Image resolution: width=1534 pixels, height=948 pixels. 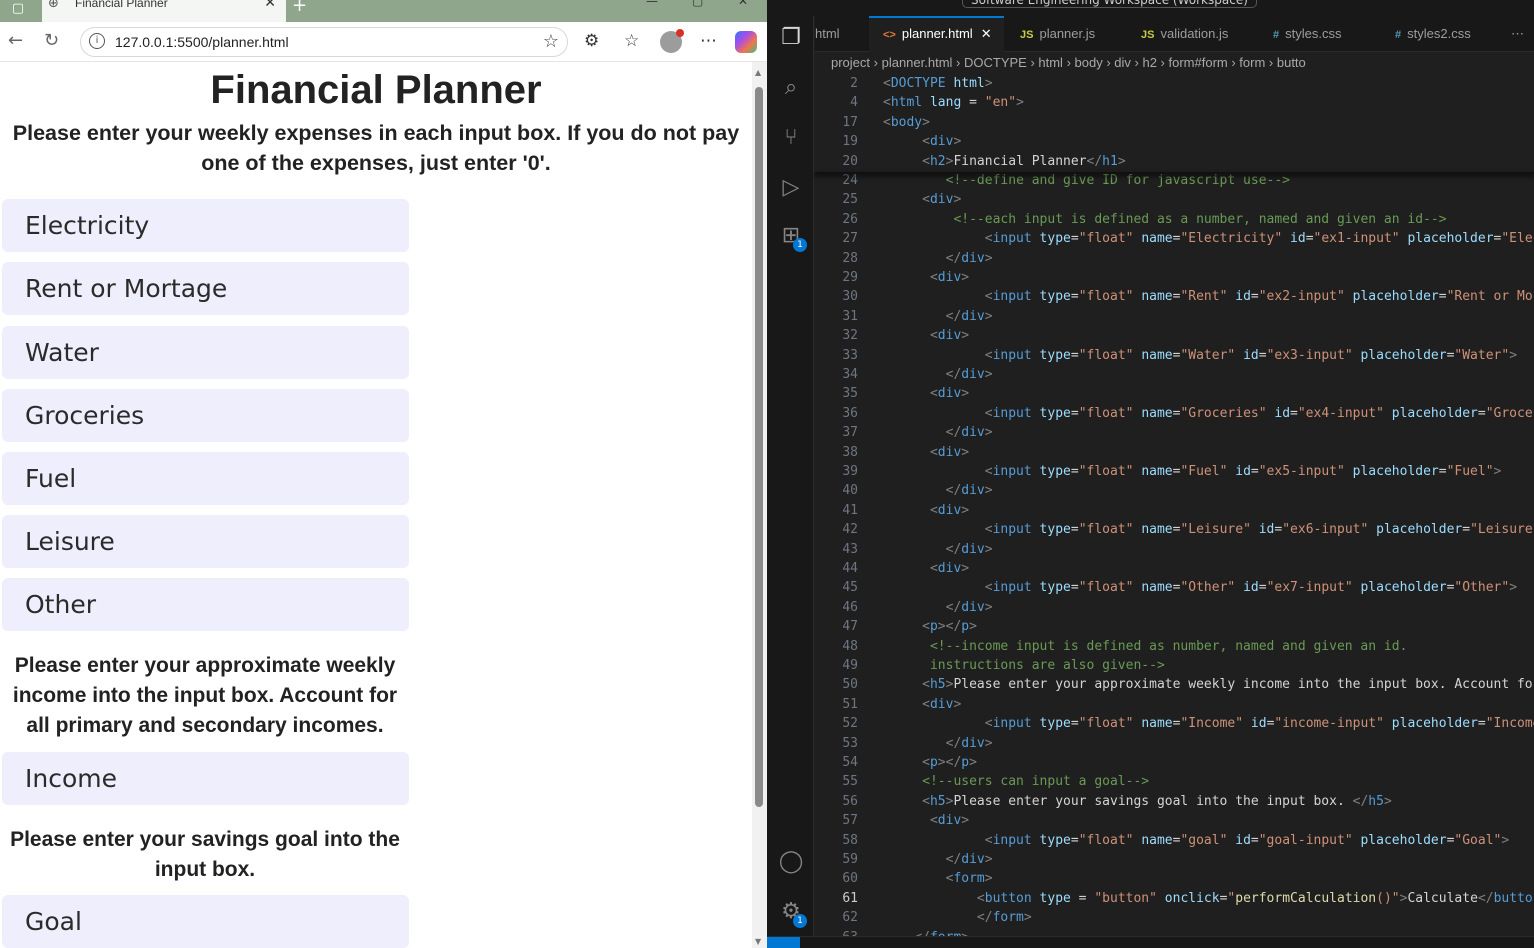 I want to click on electricity-input, so click(x=205, y=225).